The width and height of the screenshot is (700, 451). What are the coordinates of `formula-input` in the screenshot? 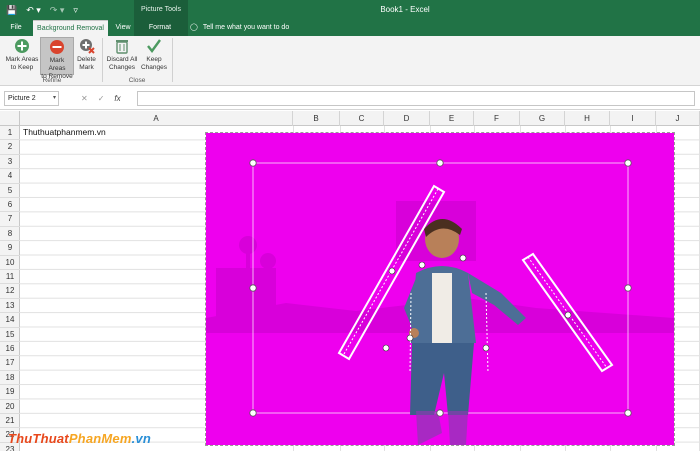 It's located at (416, 98).